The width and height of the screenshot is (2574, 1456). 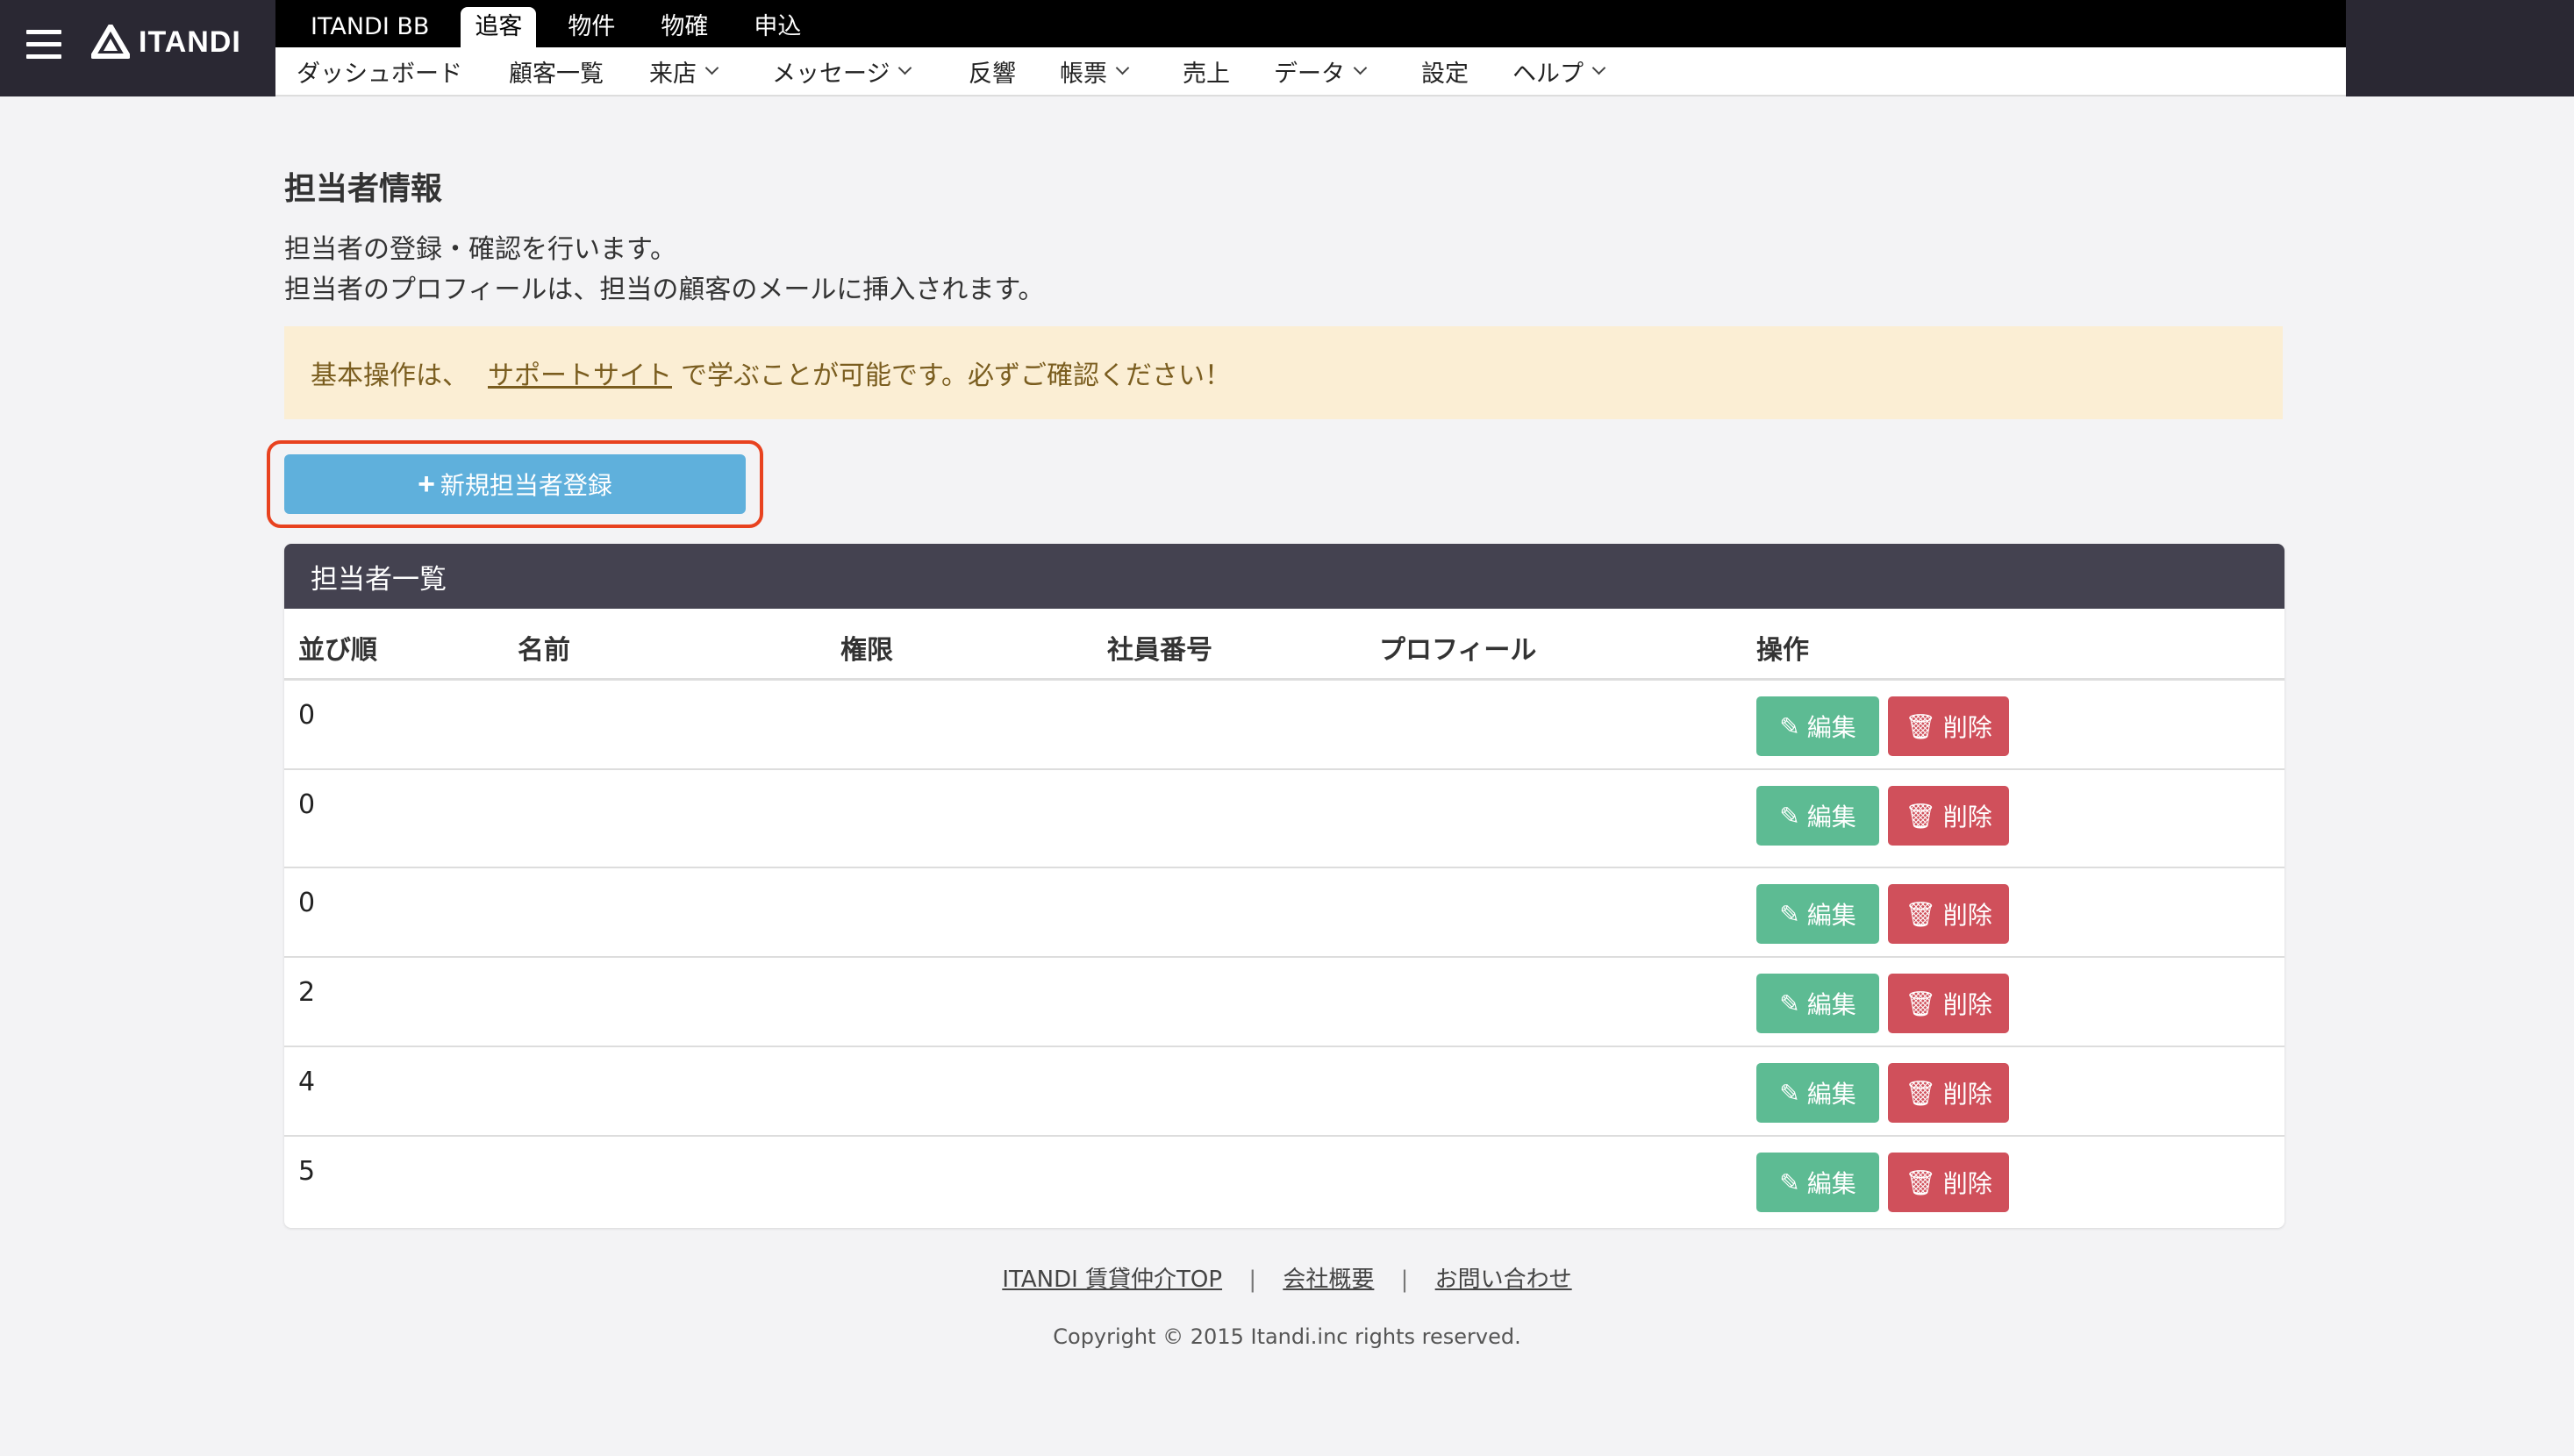 I want to click on tab-itandi-bb: ITANDI BB, so click(x=370, y=27).